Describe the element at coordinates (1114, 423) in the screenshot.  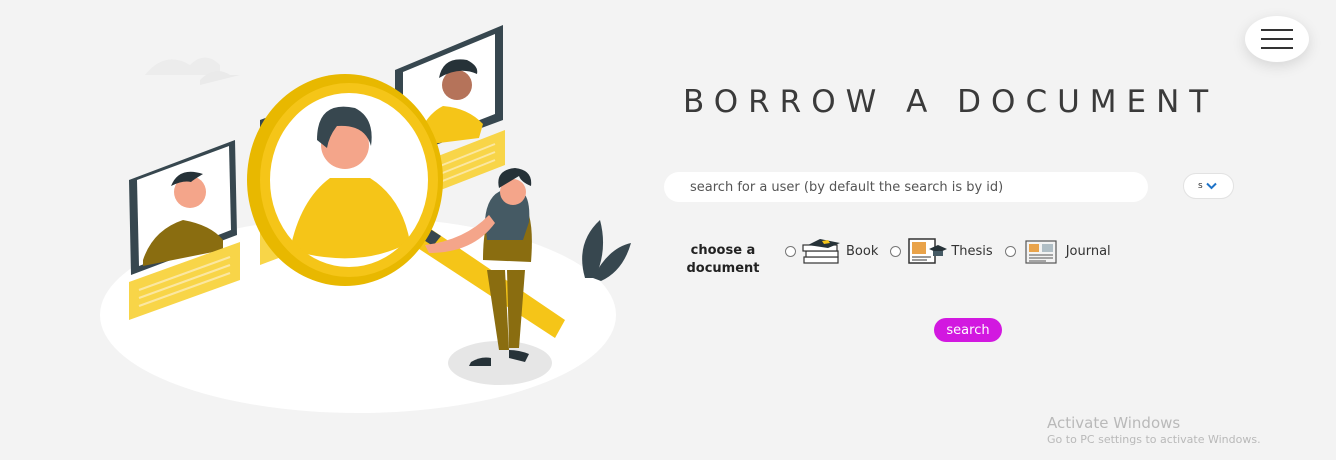
I see `watermark-title: Activate Windows` at that location.